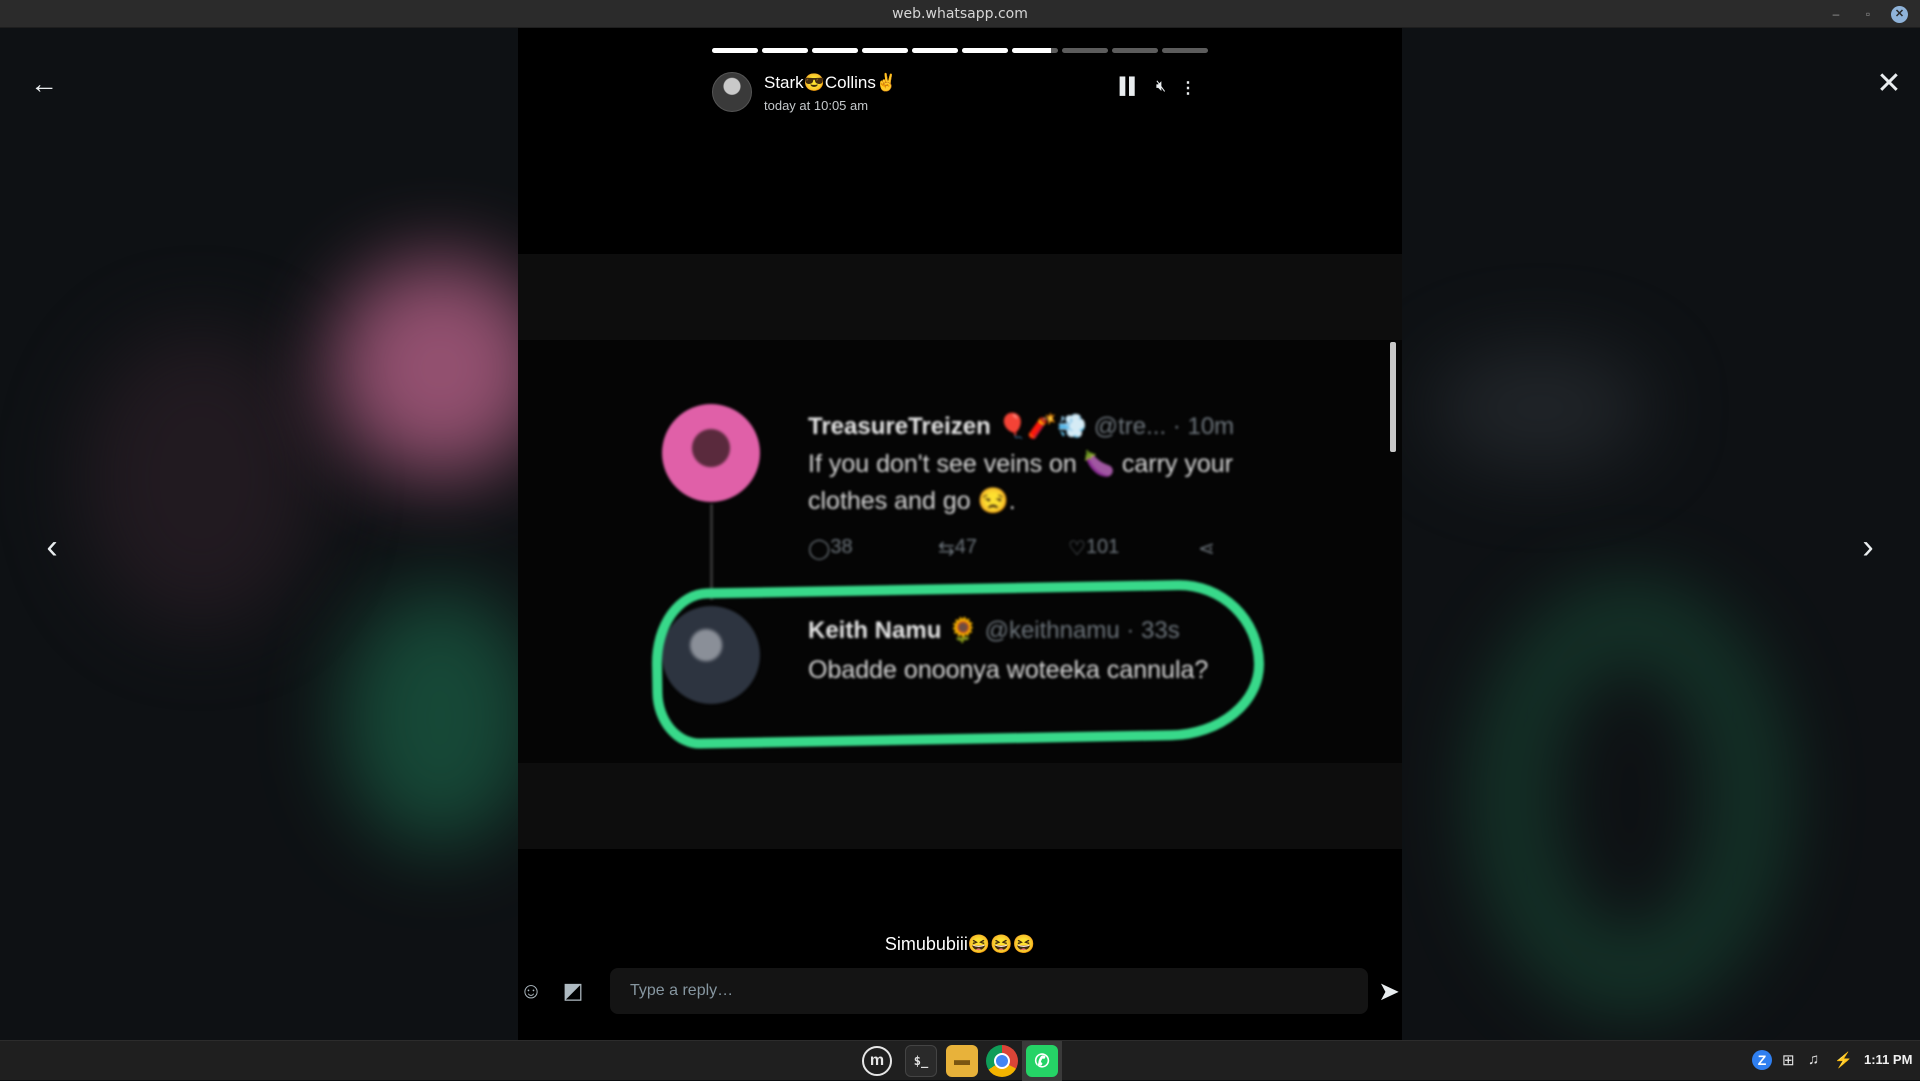  What do you see at coordinates (830, 83) in the screenshot?
I see `contact-name: Stark😎Collins✌` at bounding box center [830, 83].